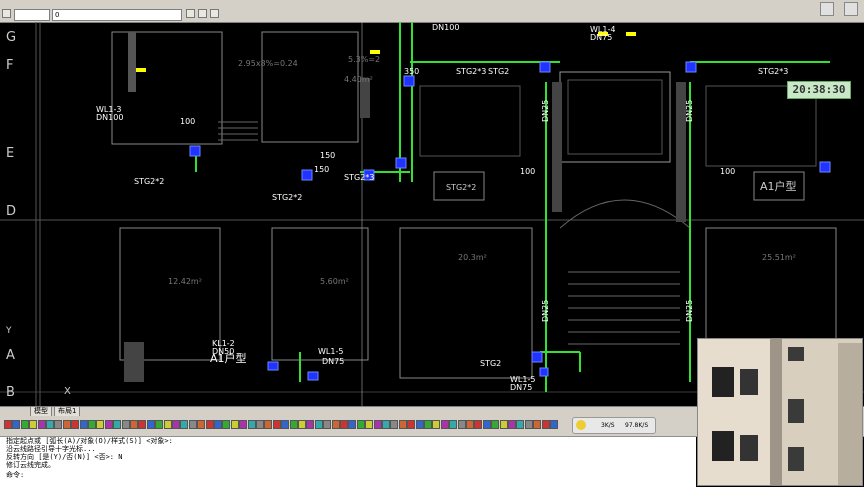  What do you see at coordinates (779, 257) in the screenshot?
I see `drawing-text: 25.51m²` at bounding box center [779, 257].